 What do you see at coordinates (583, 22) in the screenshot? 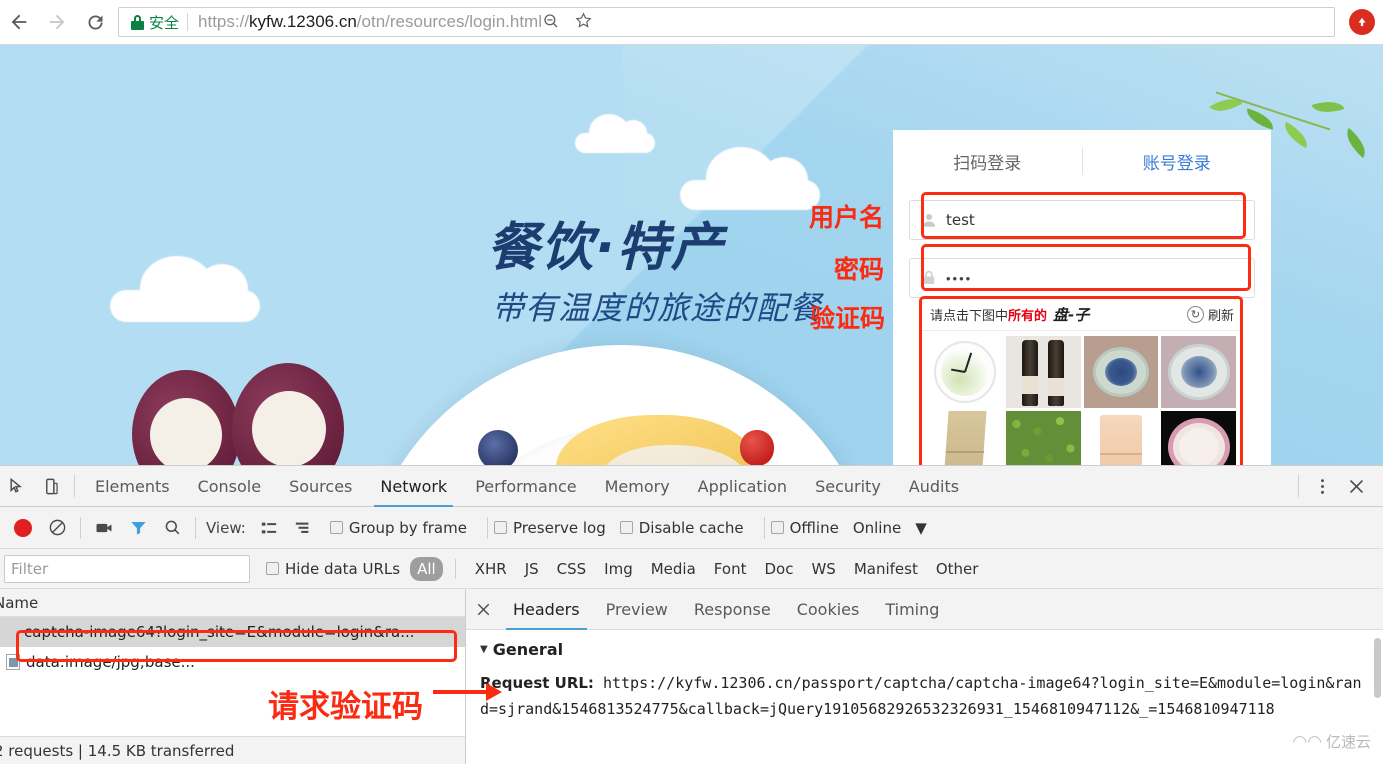
I see `star-icon` at bounding box center [583, 22].